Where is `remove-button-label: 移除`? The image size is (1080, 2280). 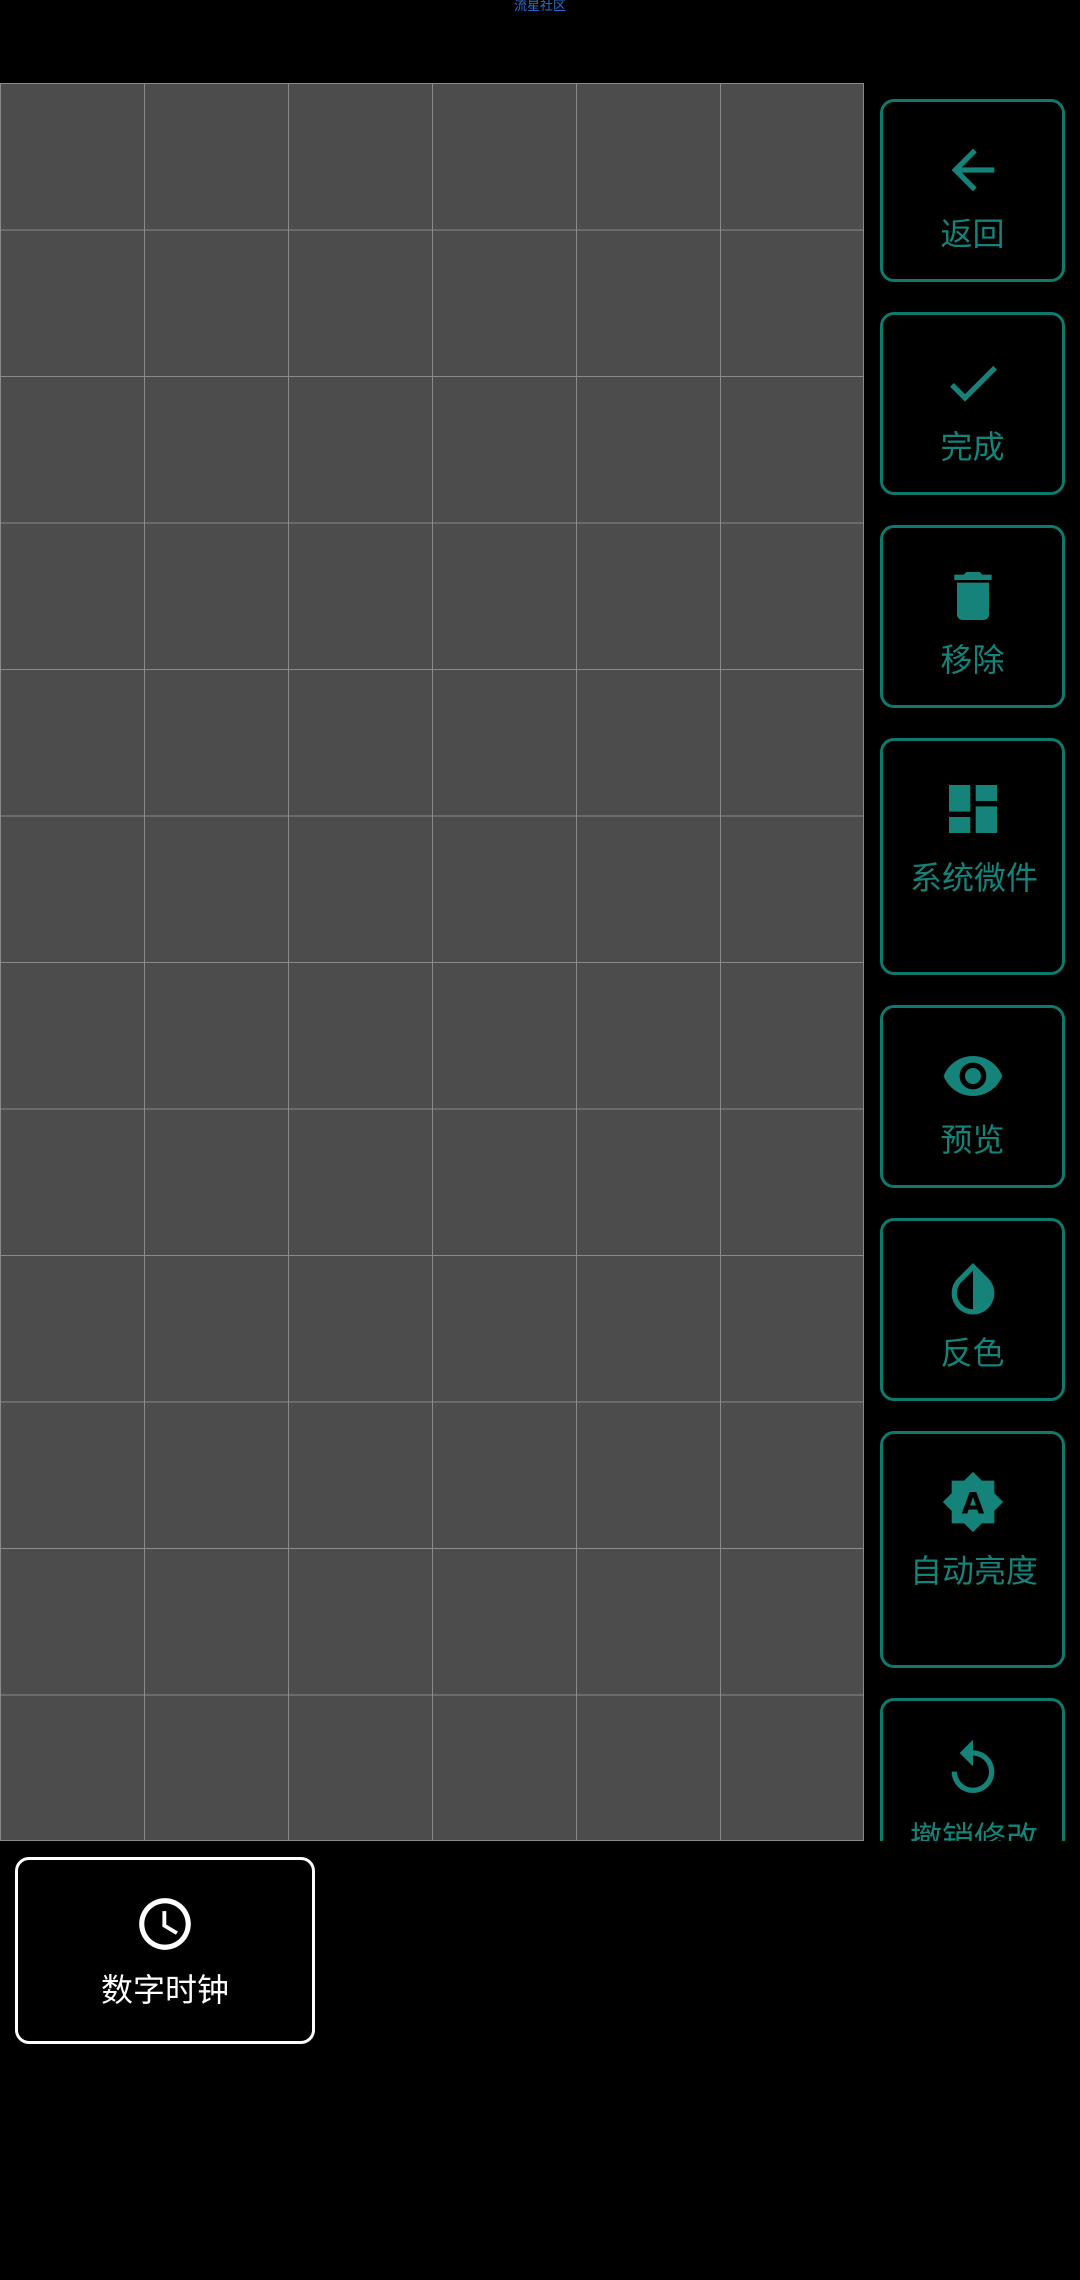
remove-button-label: 移除 is located at coordinates (972, 660).